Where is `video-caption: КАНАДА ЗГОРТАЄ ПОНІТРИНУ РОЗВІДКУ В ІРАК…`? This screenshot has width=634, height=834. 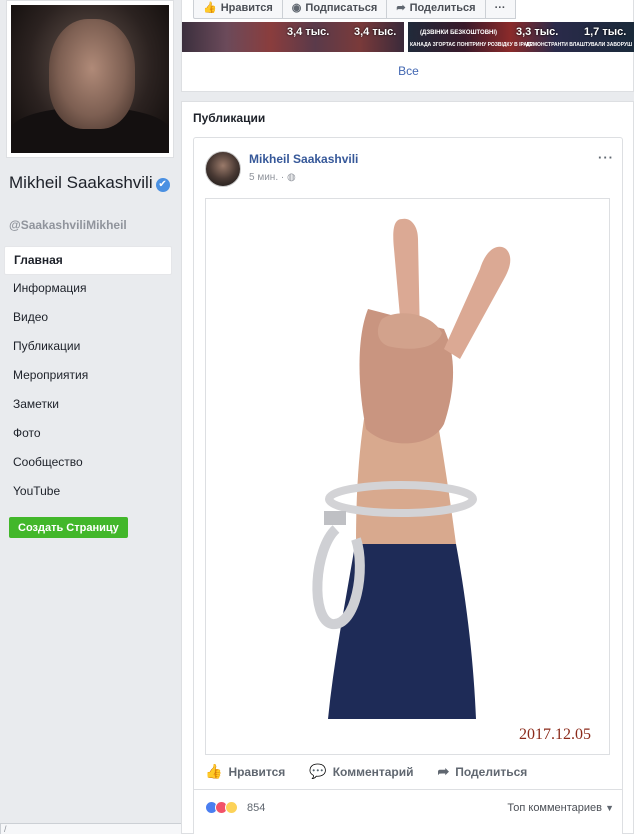
video-caption: КАНАДА ЗГОРТАЄ ПОНІТРИНУ РОЗВІДКУ В ІРАК… is located at coordinates (472, 45).